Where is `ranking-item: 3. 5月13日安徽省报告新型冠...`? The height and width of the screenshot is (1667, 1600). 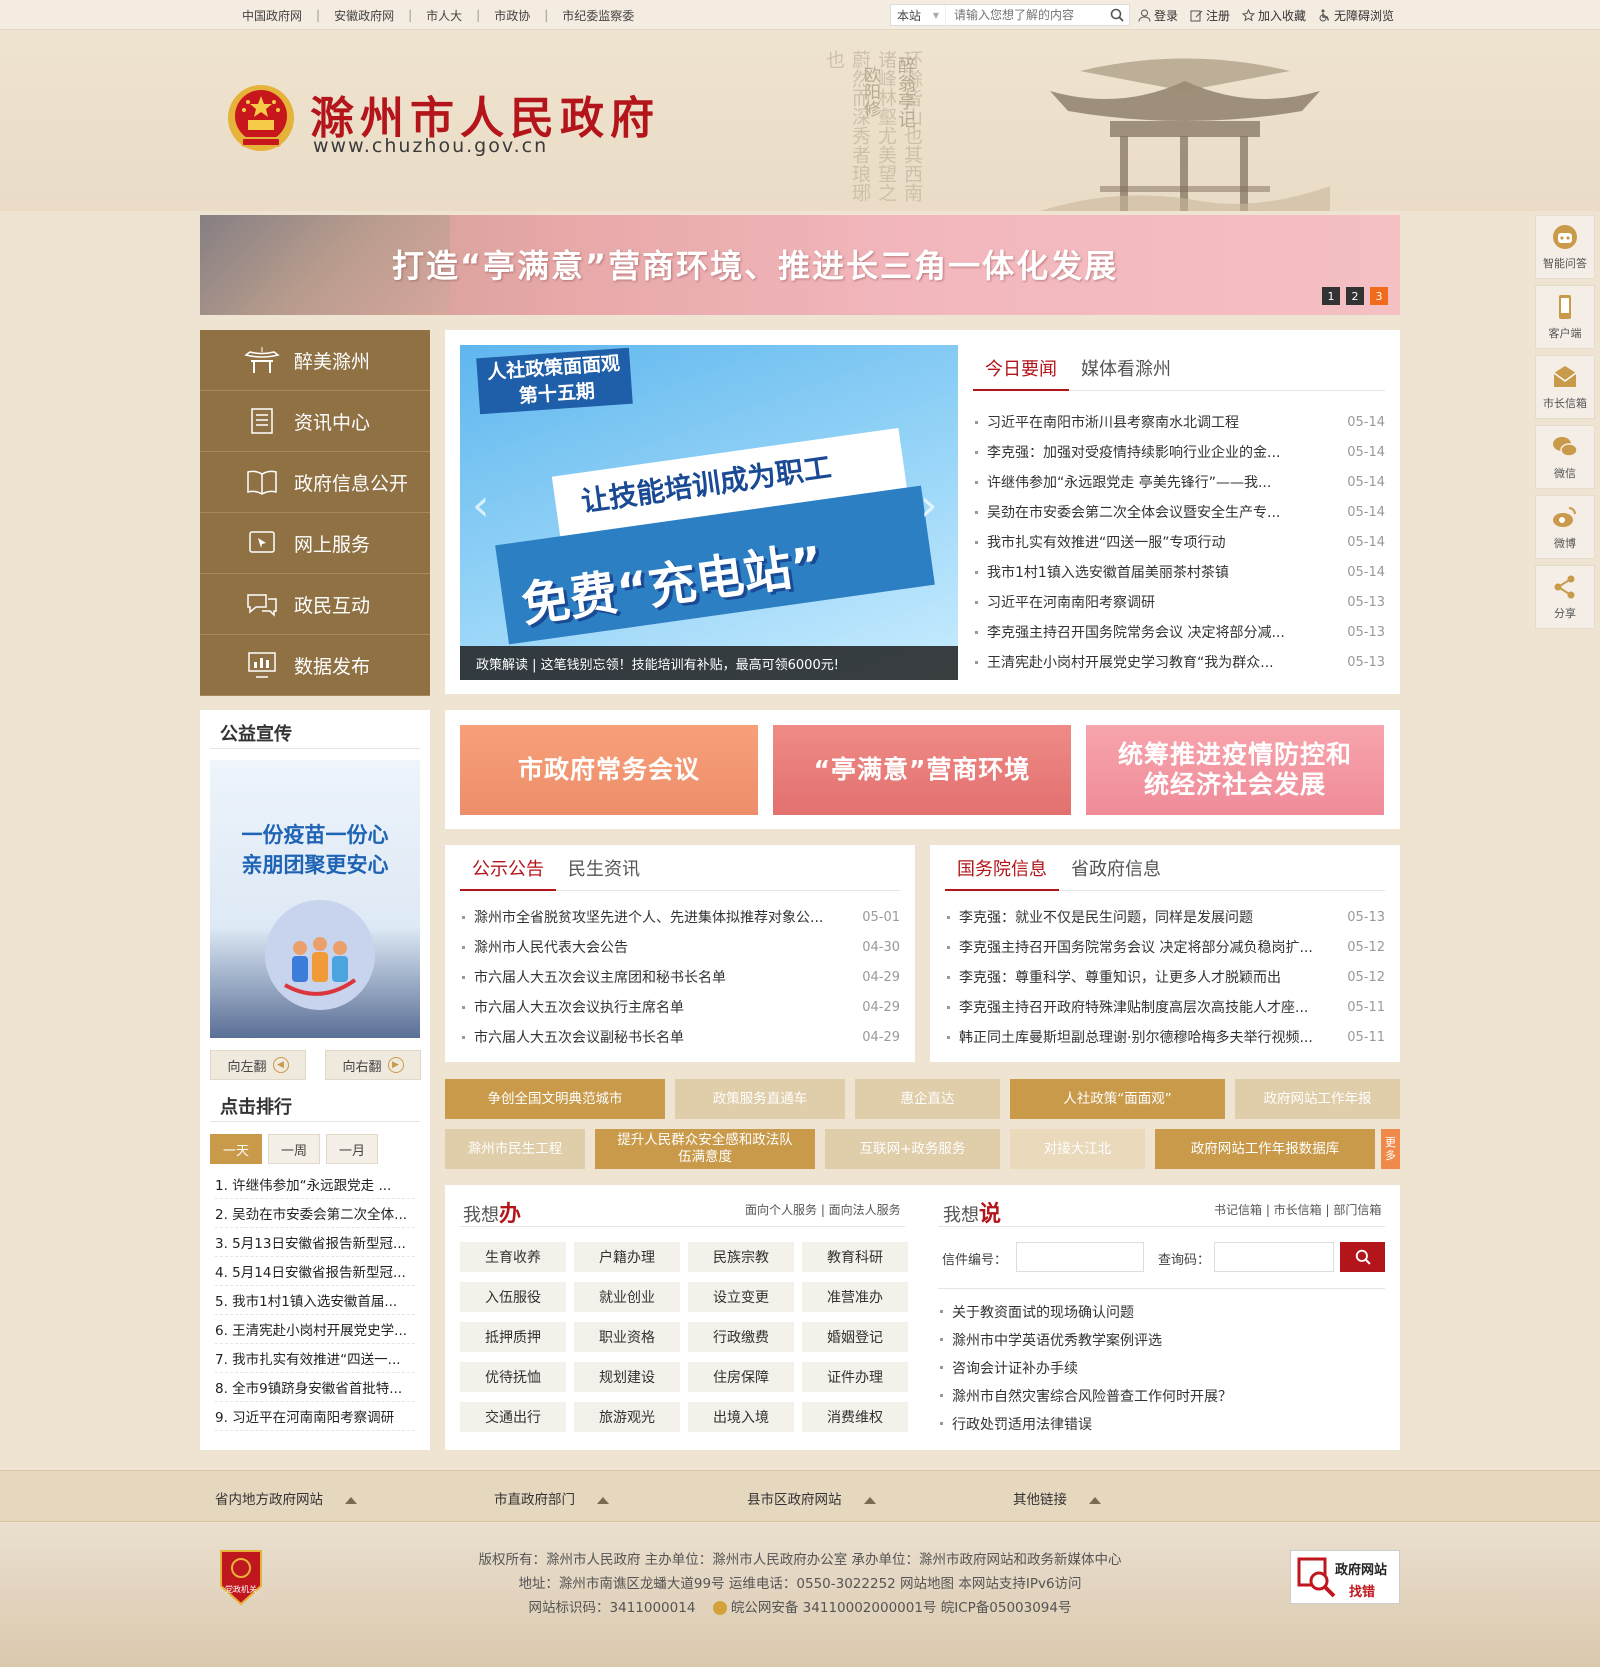 ranking-item: 3. 5月13日安徽省报告新型冠... is located at coordinates (315, 1242).